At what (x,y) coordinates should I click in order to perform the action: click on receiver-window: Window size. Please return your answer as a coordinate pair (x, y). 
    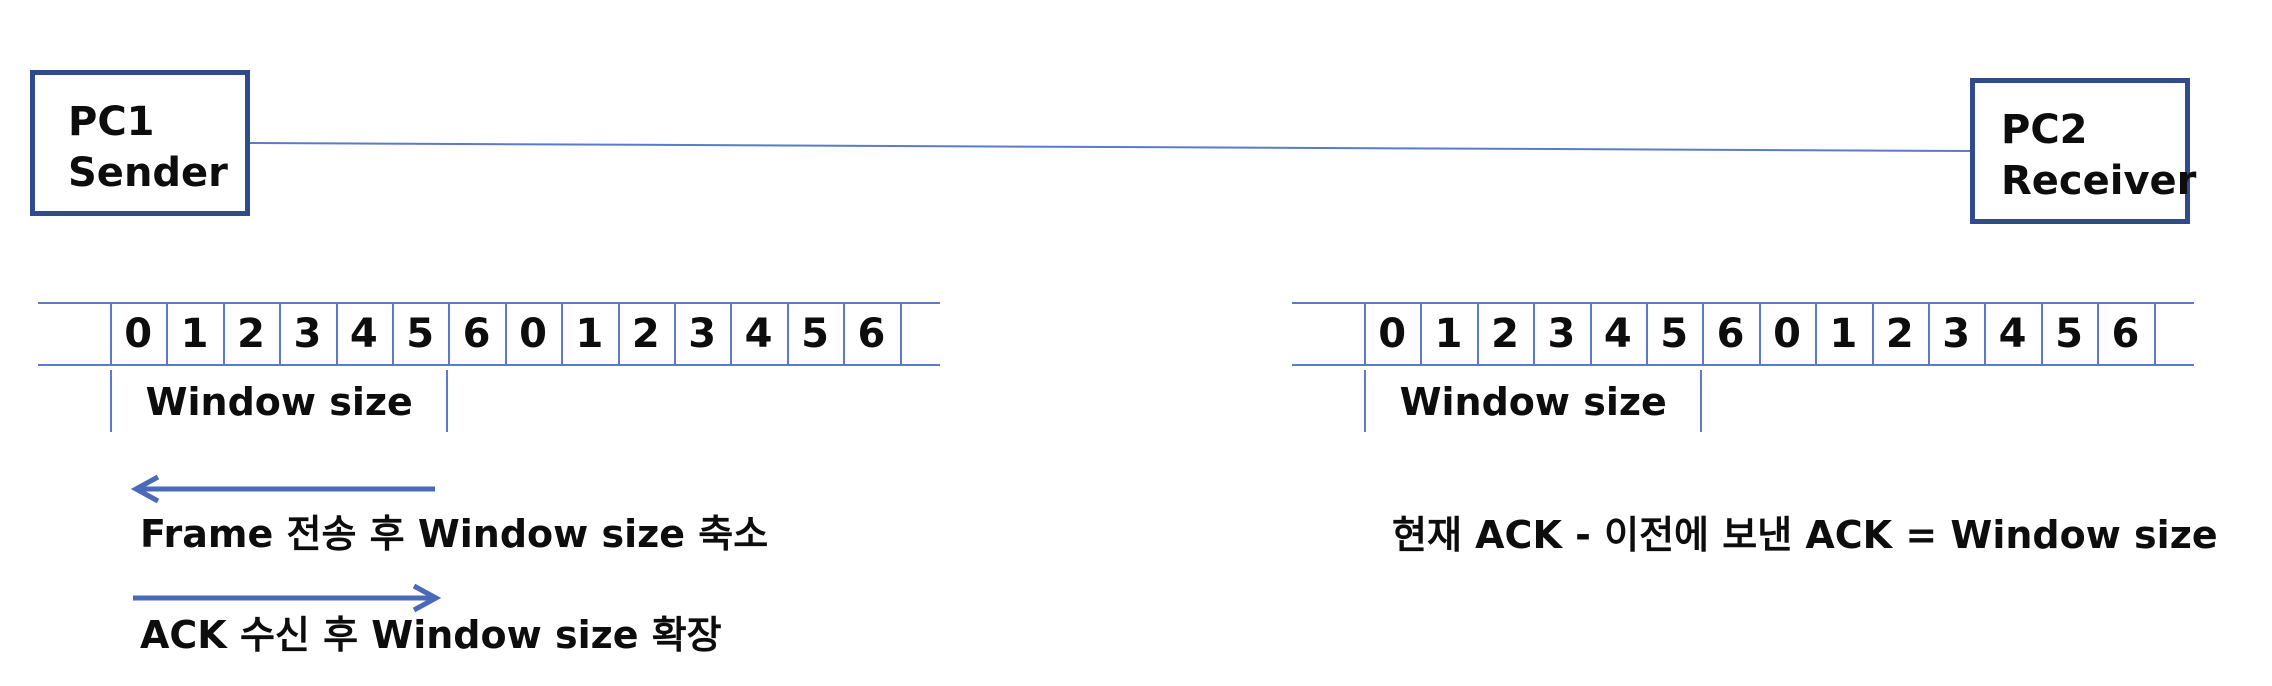
    Looking at the image, I should click on (1533, 401).